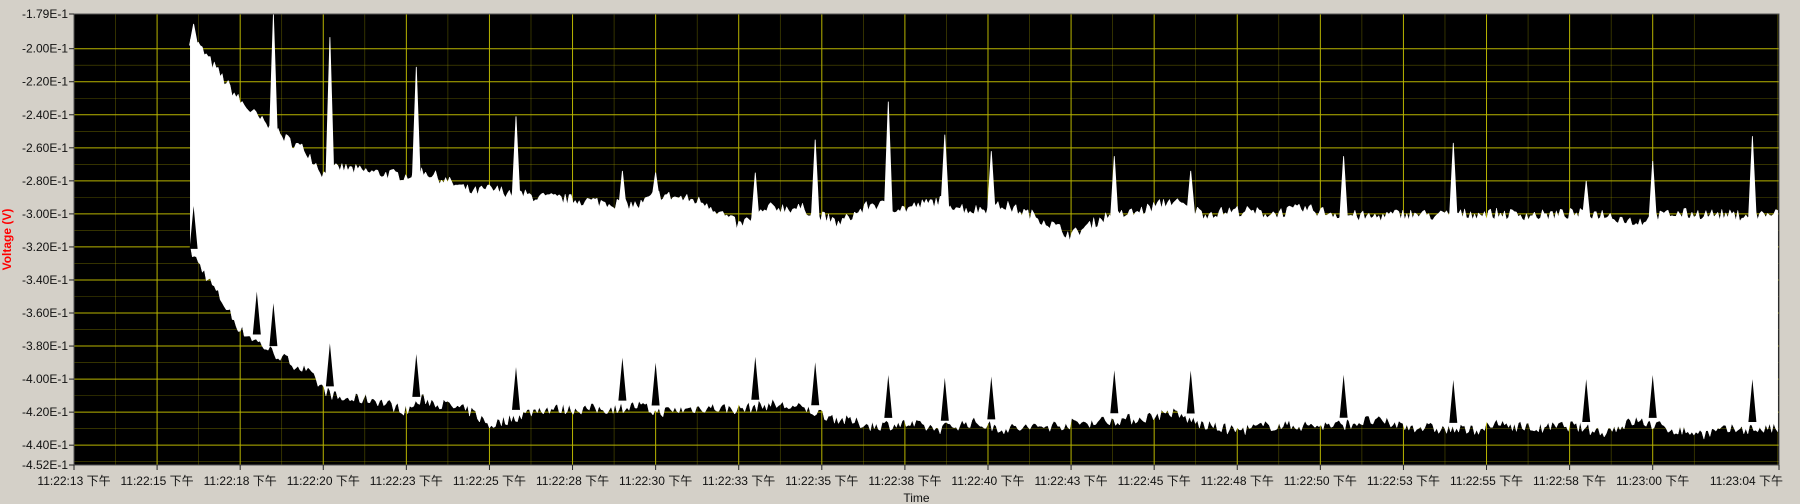 Image resolution: width=1800 pixels, height=504 pixels. Describe the element at coordinates (904, 481) in the screenshot. I see `x-tick-label: 11:22:38 下午` at that location.